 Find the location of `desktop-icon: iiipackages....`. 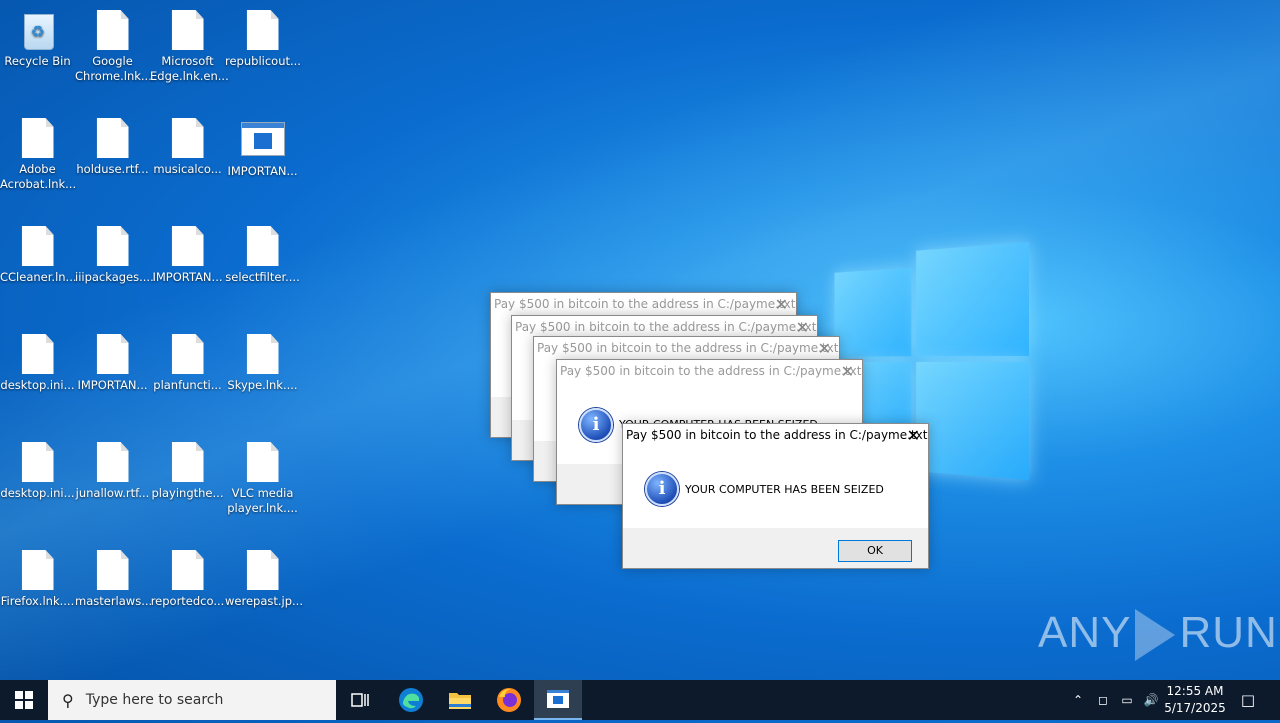

desktop-icon: iiipackages.... is located at coordinates (114, 250).